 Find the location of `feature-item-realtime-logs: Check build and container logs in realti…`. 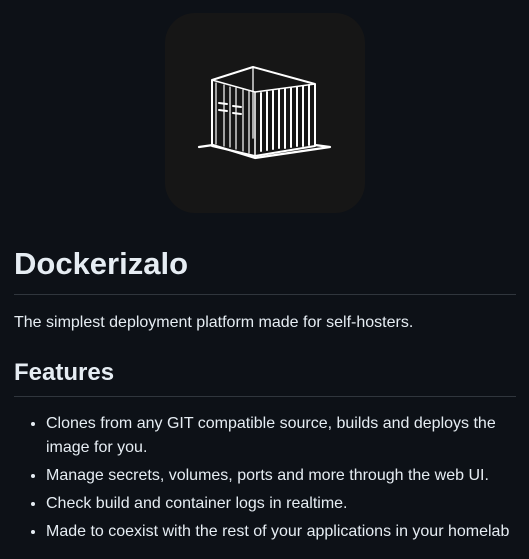

feature-item-realtime-logs: Check build and container logs in realti… is located at coordinates (281, 504).